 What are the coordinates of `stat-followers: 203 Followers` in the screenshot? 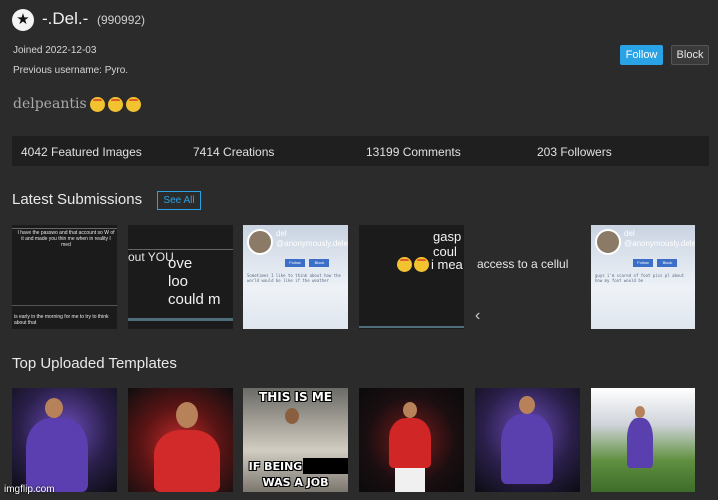 It's located at (574, 152).